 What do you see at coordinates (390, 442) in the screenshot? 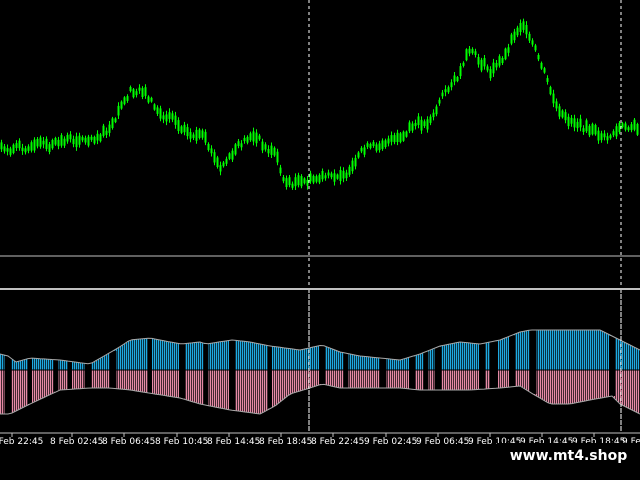
I see `time-axis-label: 9 Feb 02:45` at bounding box center [390, 442].